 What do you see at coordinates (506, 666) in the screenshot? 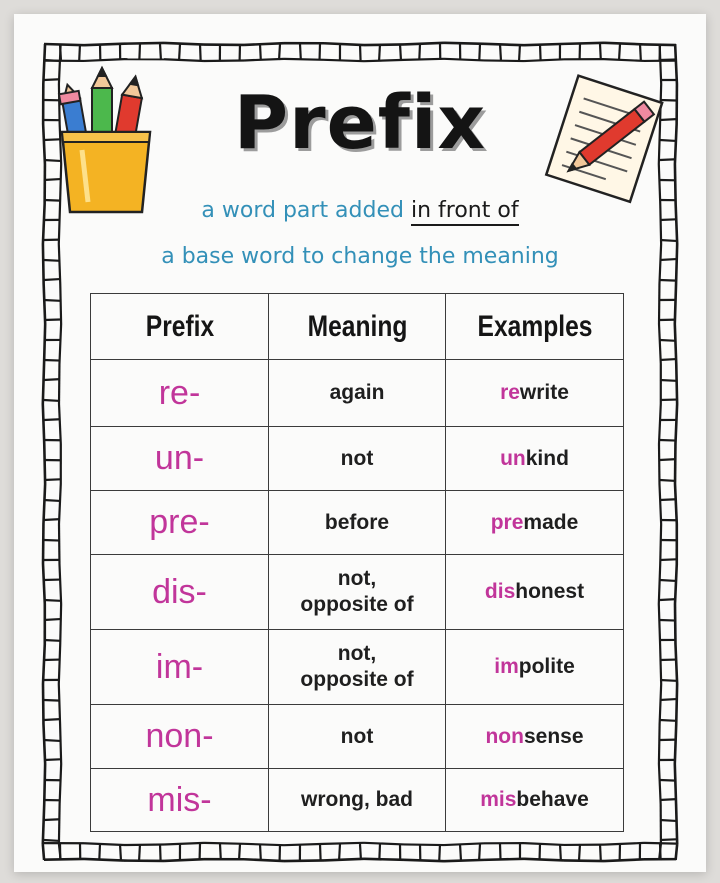
I see `example-prefix: im` at bounding box center [506, 666].